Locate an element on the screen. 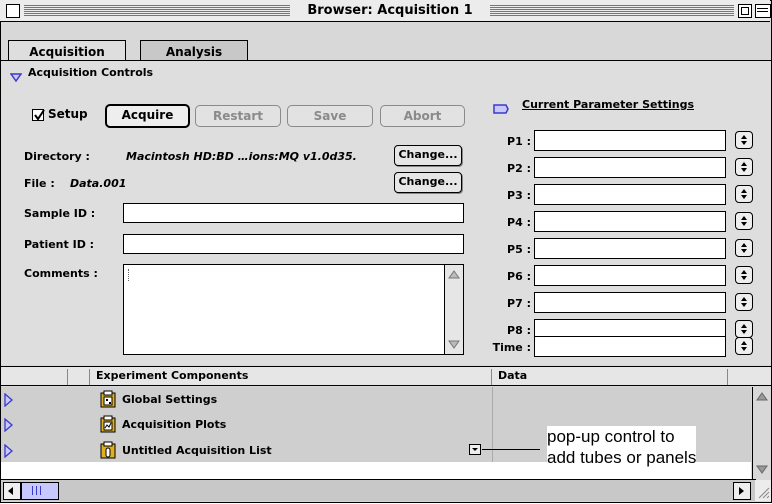 The width and height of the screenshot is (772, 504). parameter-settings-header: Current Parameter Settings is located at coordinates (608, 105).